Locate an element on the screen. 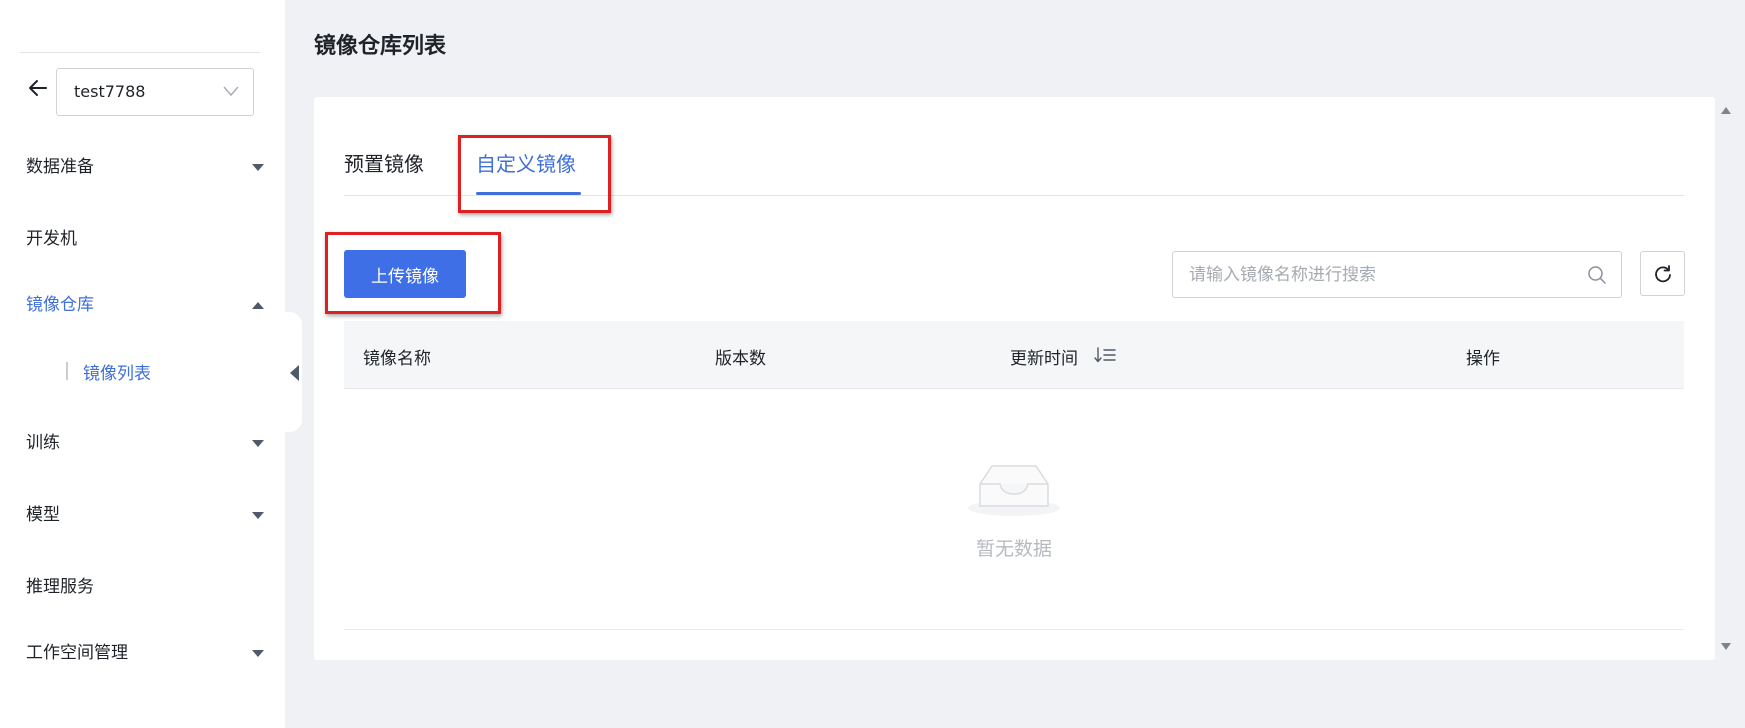 Image resolution: width=1745 pixels, height=728 pixels. table-header: 镜像名称 版本数 更新时间 操作 is located at coordinates (1014, 355).